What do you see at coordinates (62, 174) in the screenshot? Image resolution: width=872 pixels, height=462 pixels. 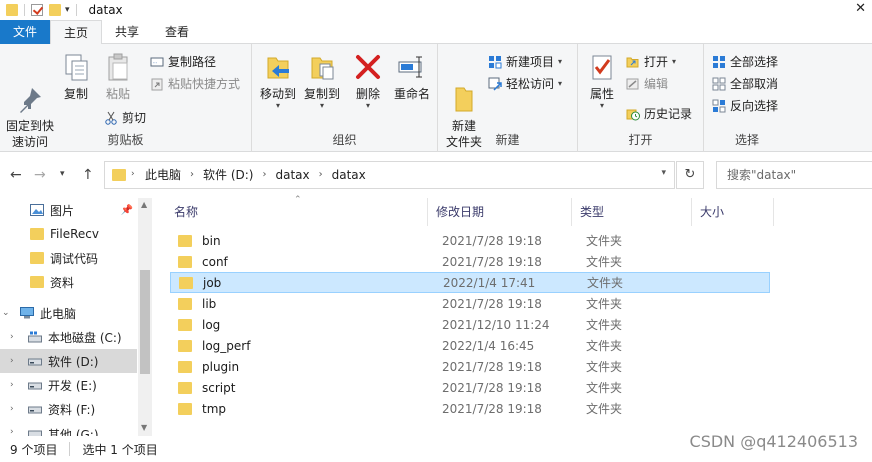 I see `recent-locations-chevron-icon: ▾` at bounding box center [62, 174].